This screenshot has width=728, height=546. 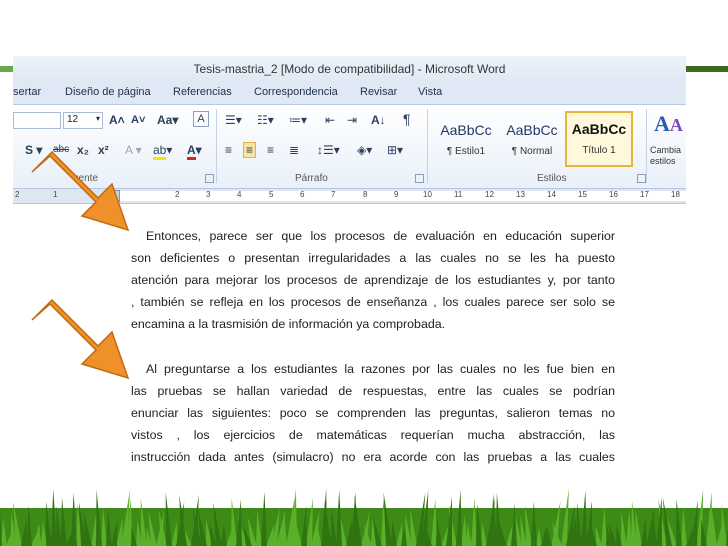 What do you see at coordinates (364, 517) in the screenshot?
I see `grass-decoration` at bounding box center [364, 517].